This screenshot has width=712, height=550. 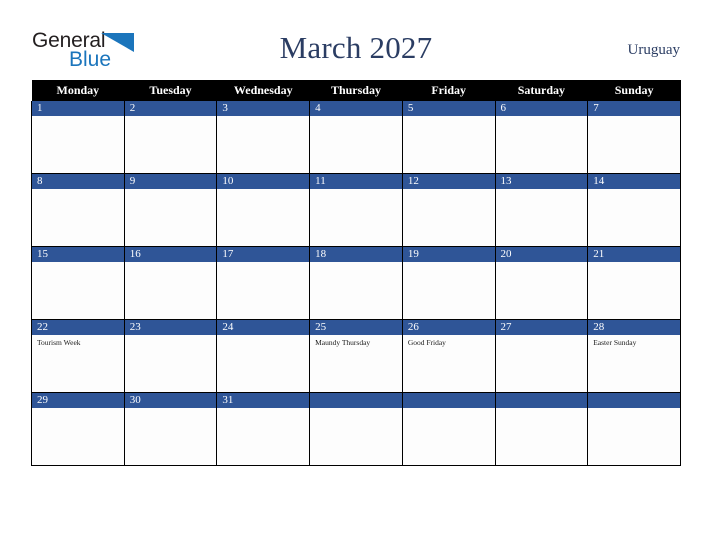 What do you see at coordinates (170, 90) in the screenshot?
I see `weekday-header-tuesday: Tuesday` at bounding box center [170, 90].